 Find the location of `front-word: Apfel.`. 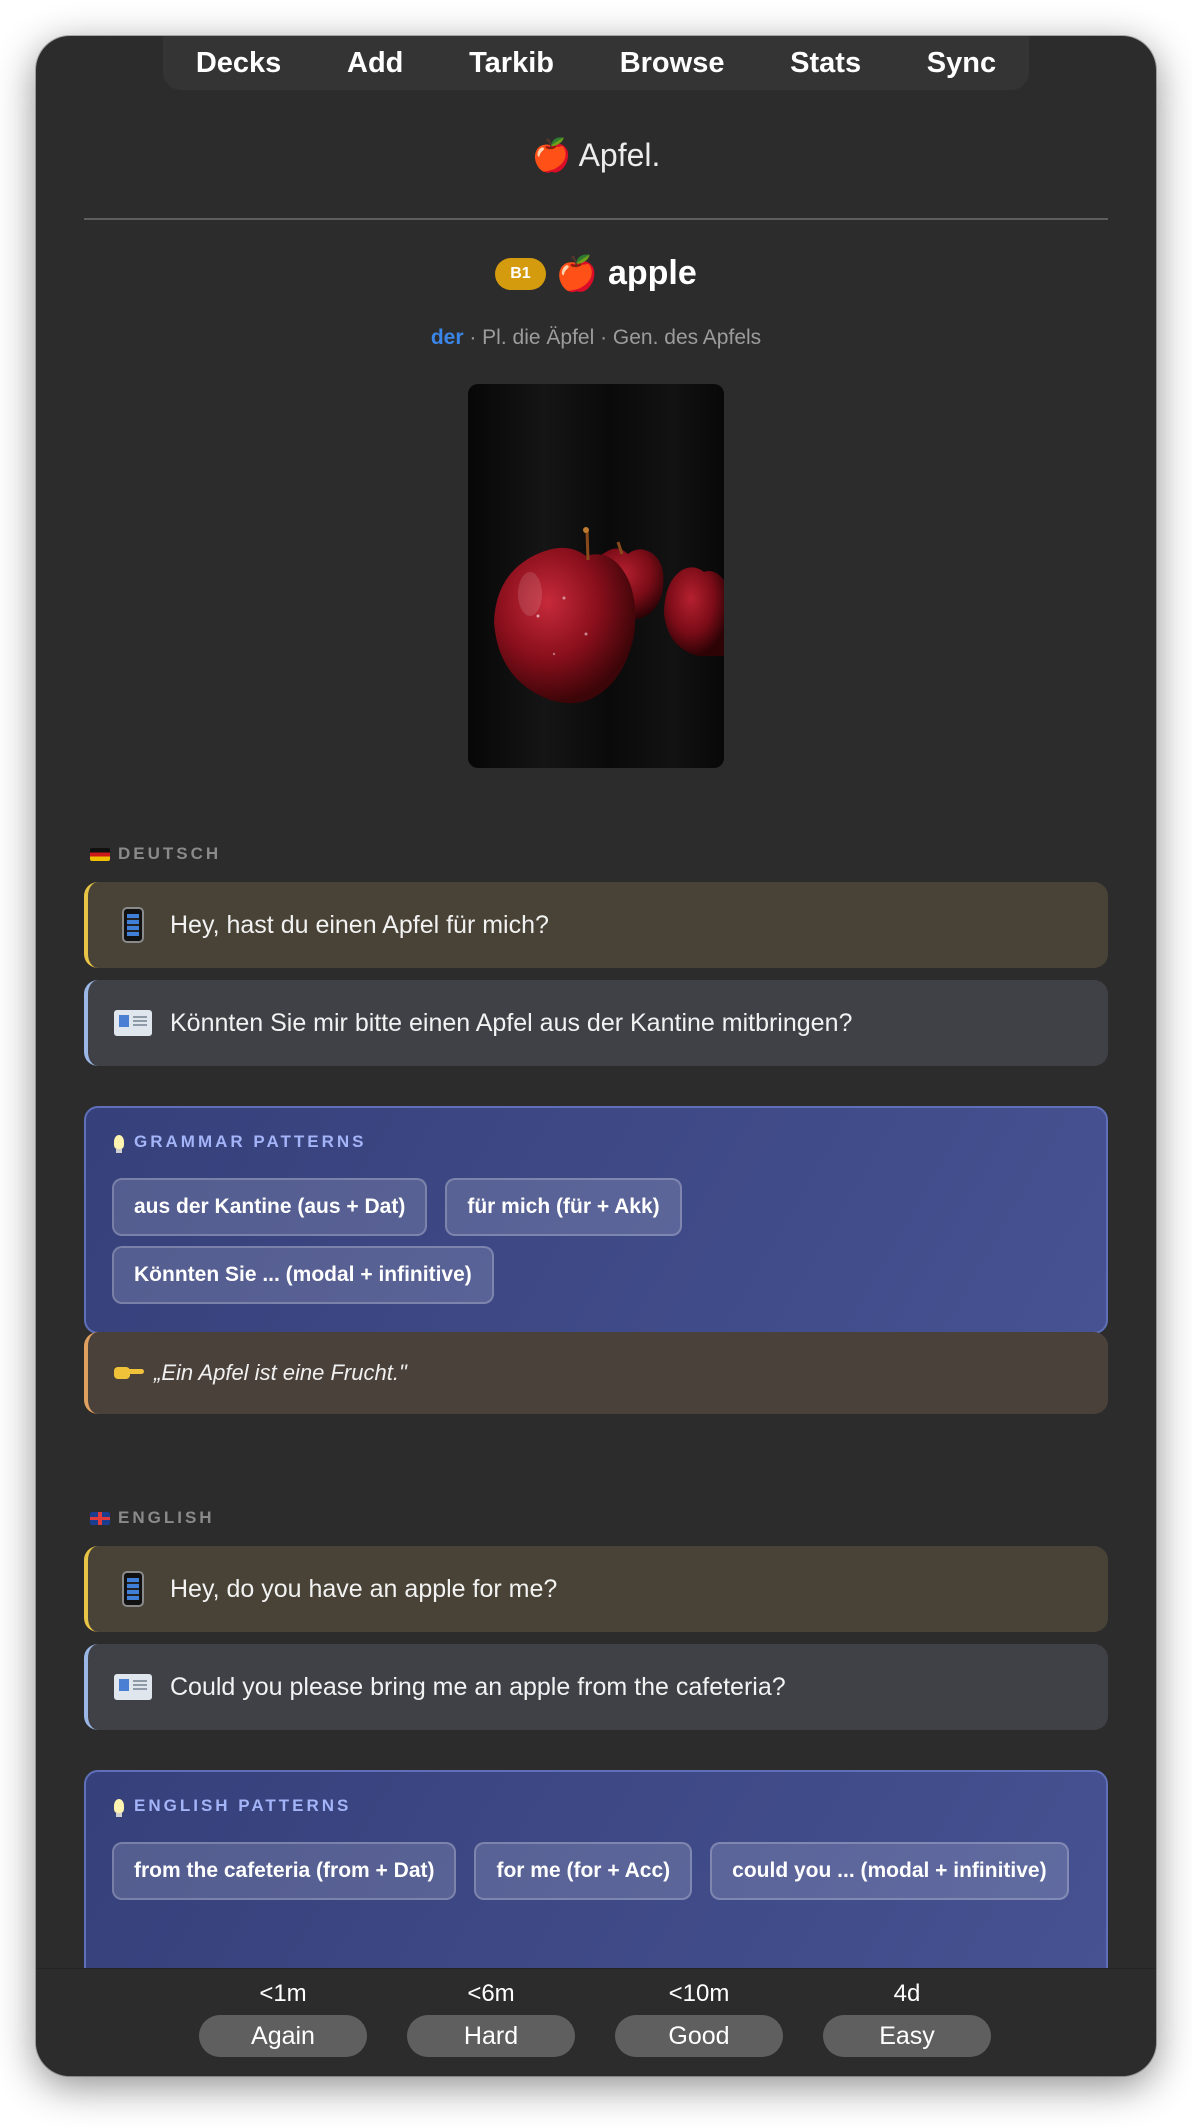

front-word: Apfel. is located at coordinates (619, 155).